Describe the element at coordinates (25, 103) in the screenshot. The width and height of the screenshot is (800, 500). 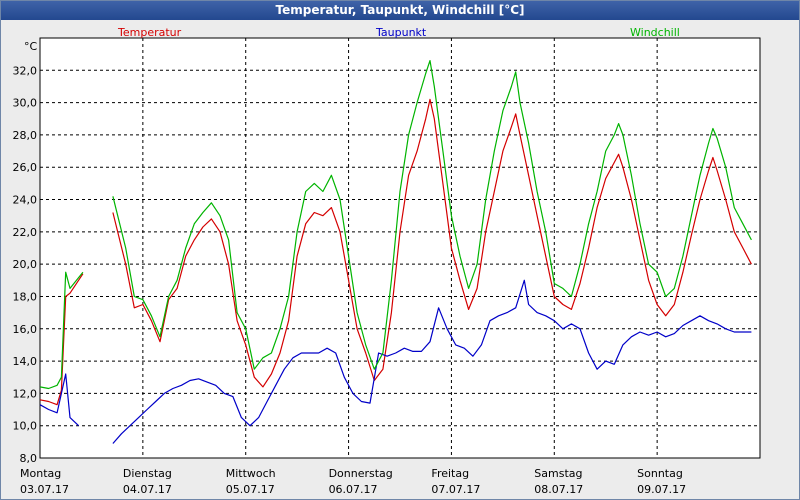
I see `y-tick-label: 30,0` at that location.